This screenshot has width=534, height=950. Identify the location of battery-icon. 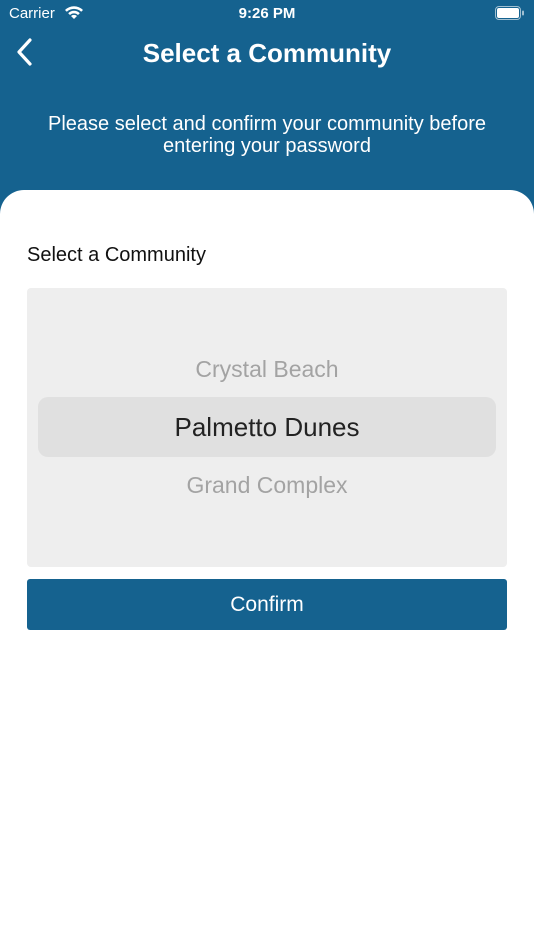
(510, 13).